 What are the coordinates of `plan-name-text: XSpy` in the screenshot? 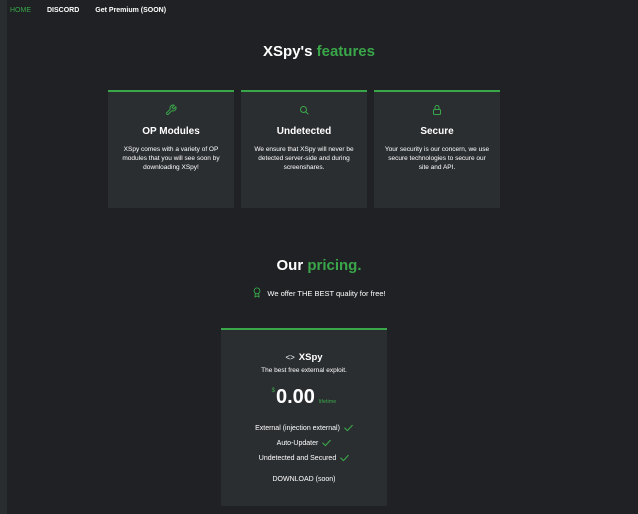 It's located at (310, 357).